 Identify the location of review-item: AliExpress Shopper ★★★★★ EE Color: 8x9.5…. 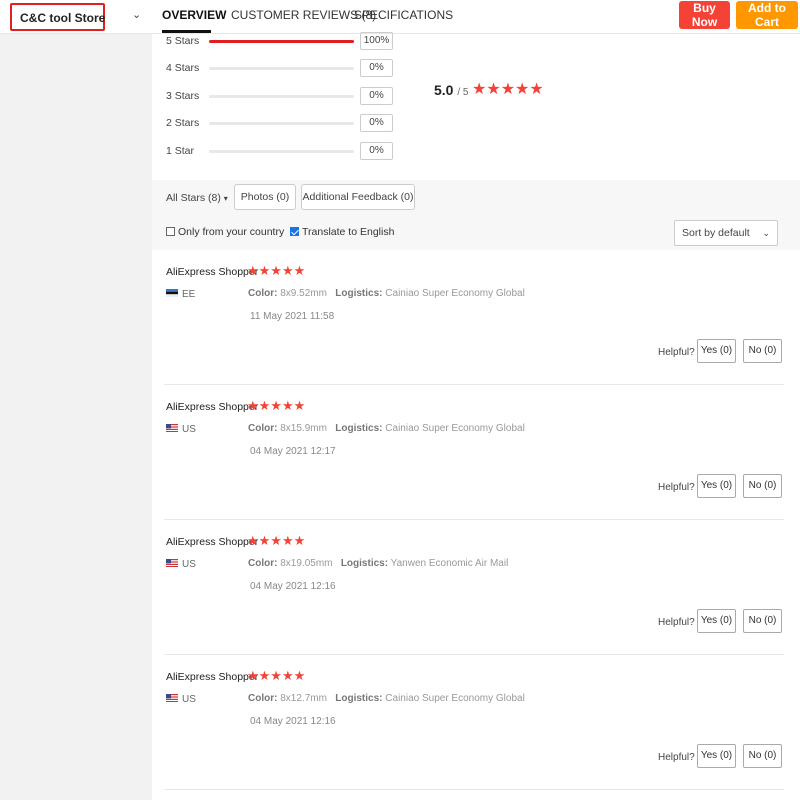
(476, 317).